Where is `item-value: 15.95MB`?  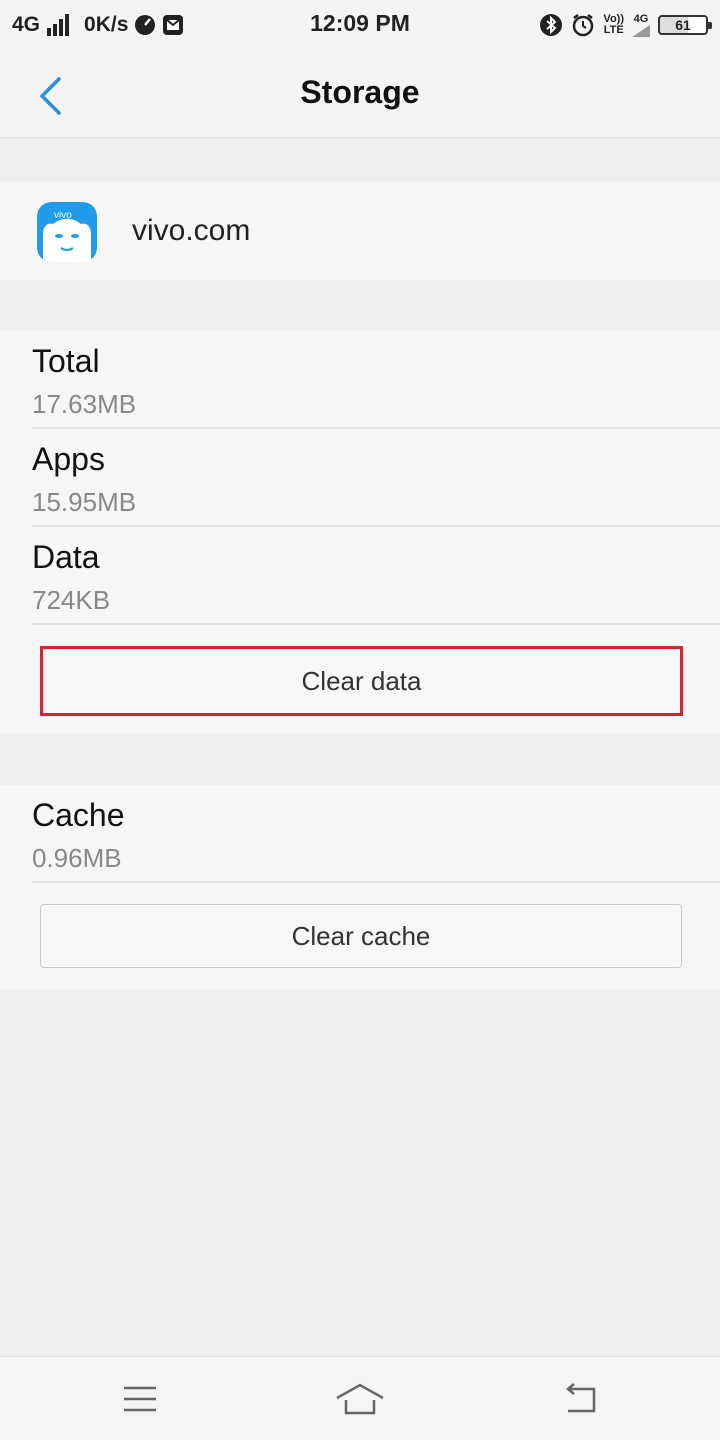 item-value: 15.95MB is located at coordinates (84, 502).